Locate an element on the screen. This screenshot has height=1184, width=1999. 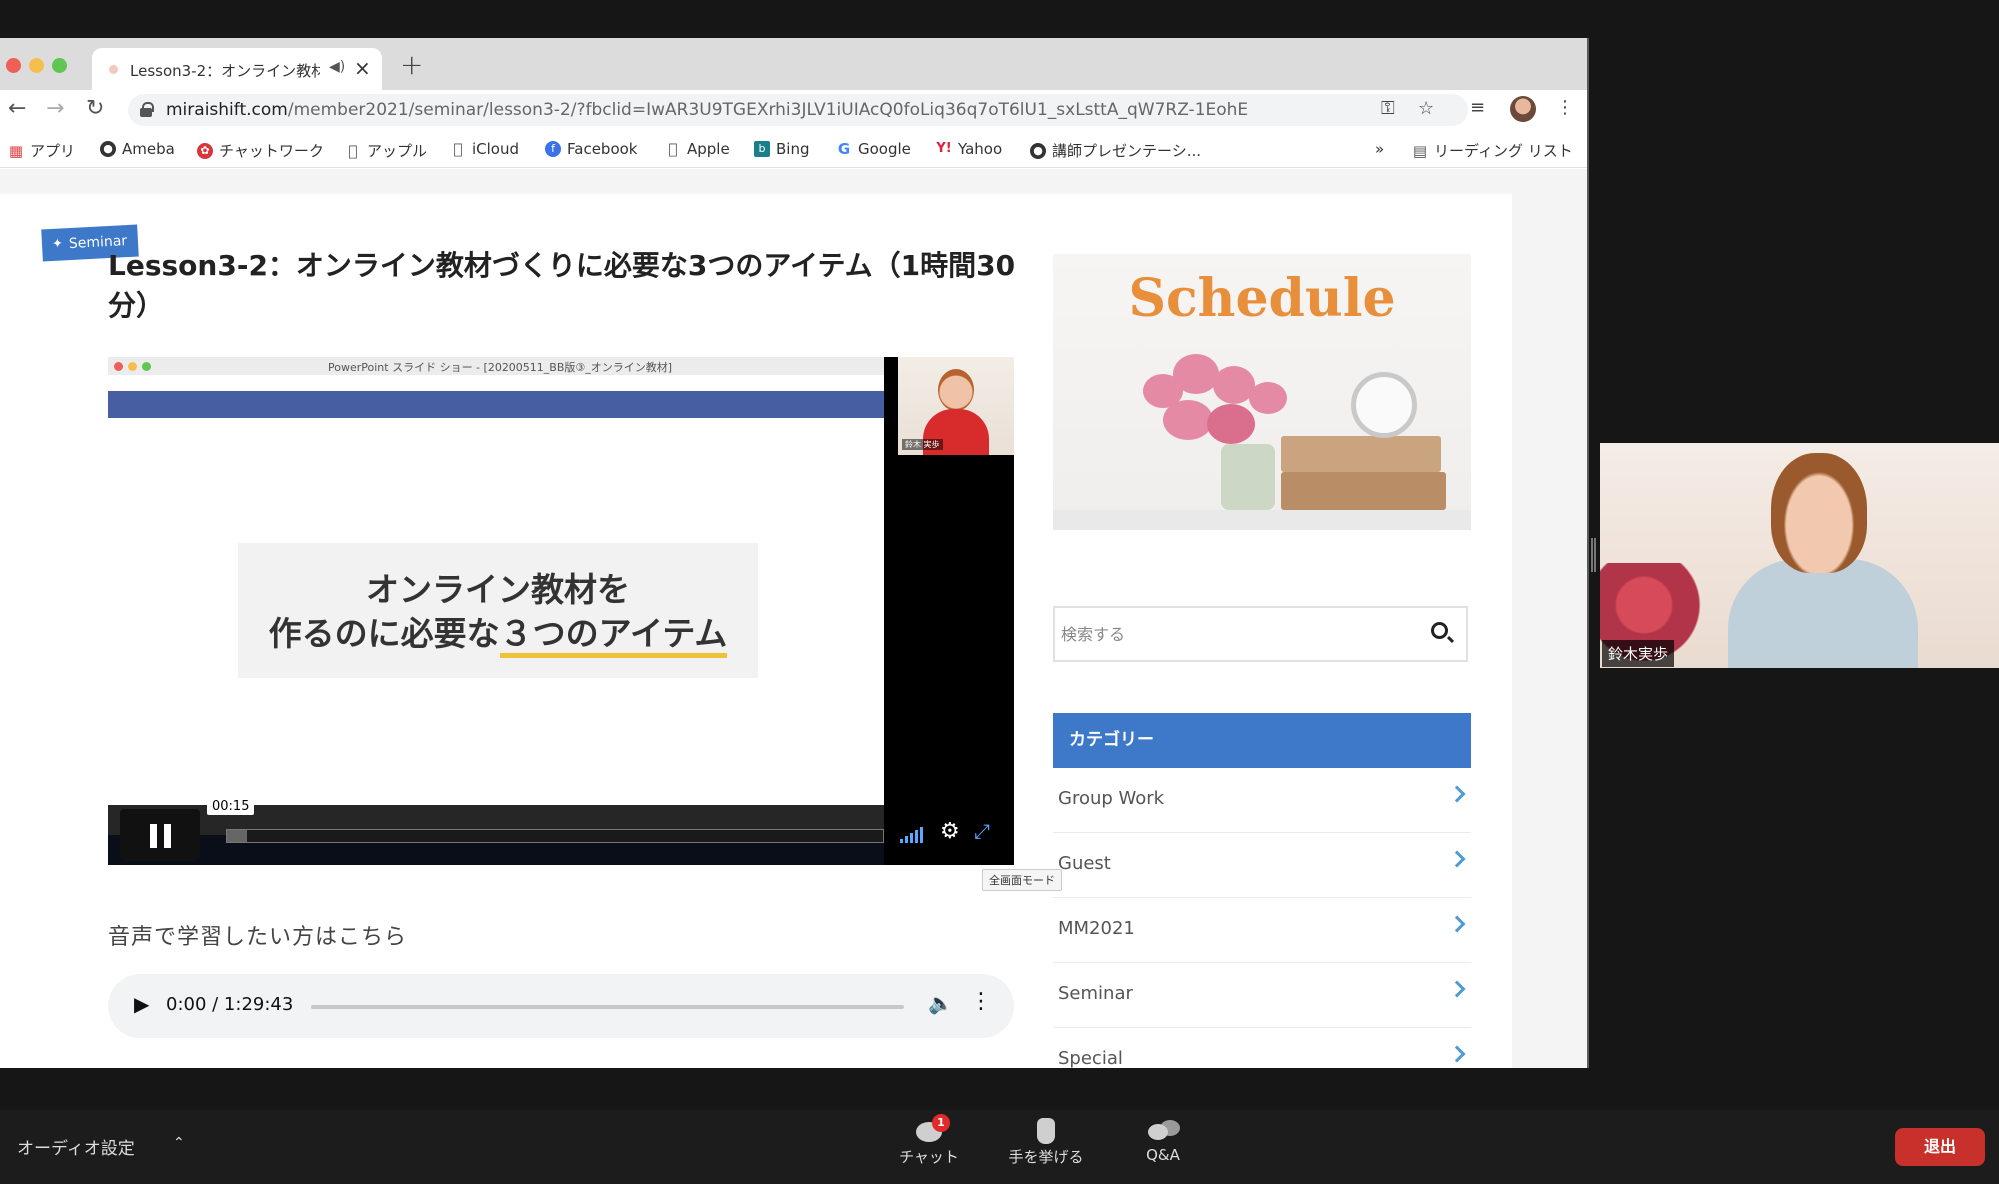
category-item-guest: Guest is located at coordinates (1262, 865).